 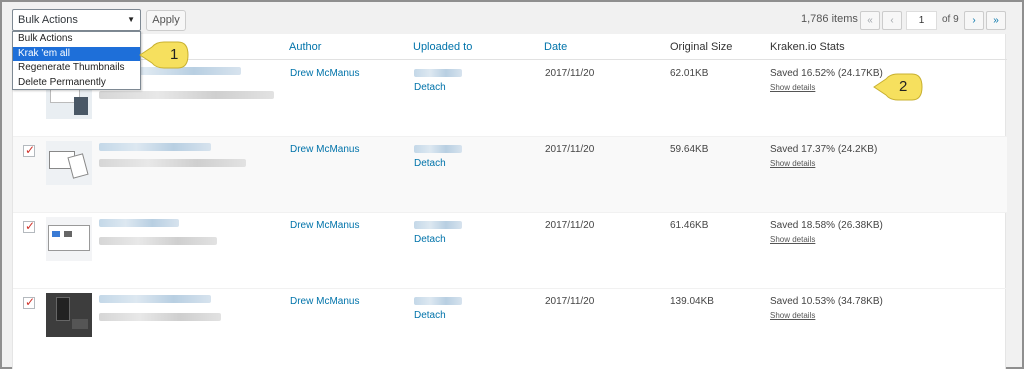 I want to click on current-page-input: 1, so click(x=921, y=20).